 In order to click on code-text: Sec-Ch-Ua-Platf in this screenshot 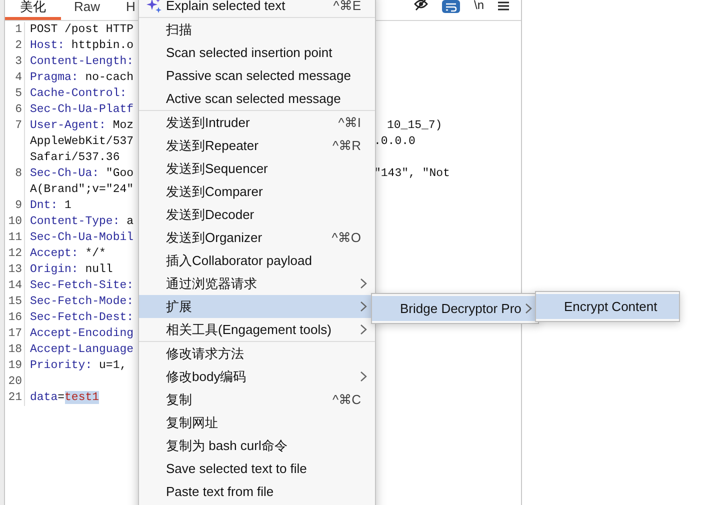, I will do `click(82, 109)`.